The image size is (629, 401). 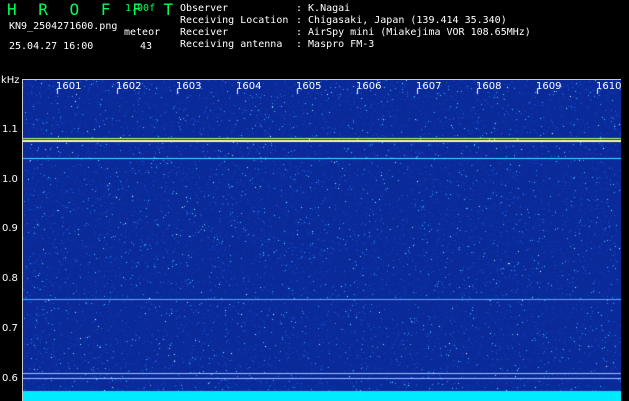 What do you see at coordinates (323, 8) in the screenshot?
I see `info-observer-value: : K.Nagai` at bounding box center [323, 8].